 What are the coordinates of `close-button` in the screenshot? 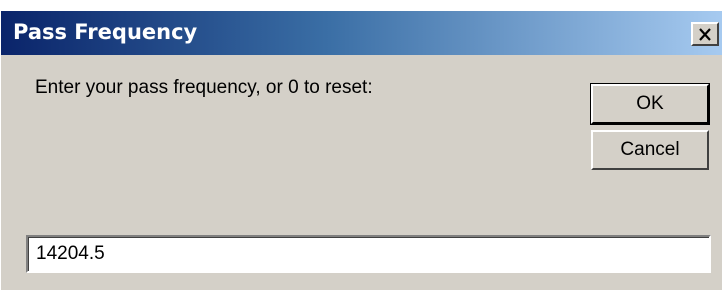 It's located at (705, 34).